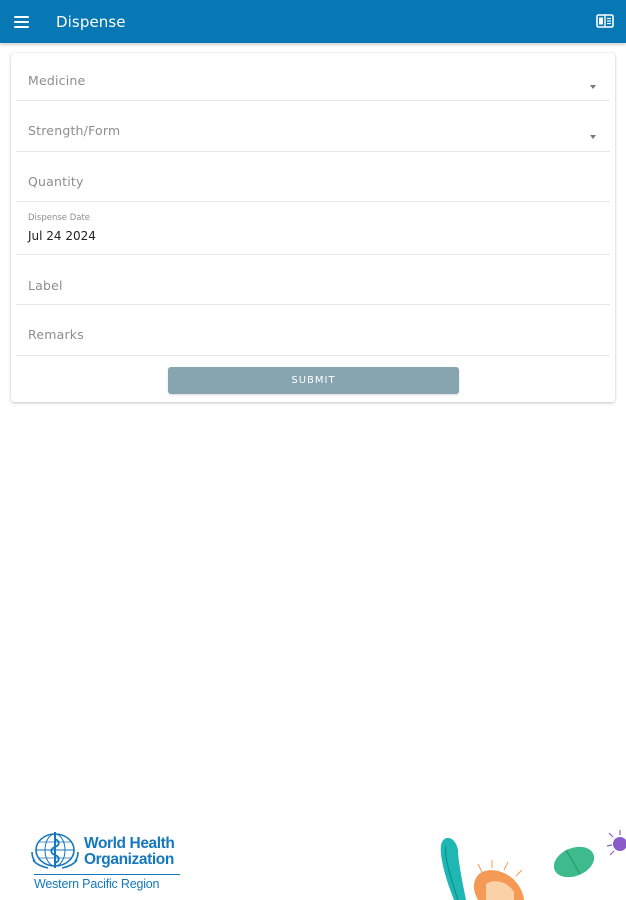 Image resolution: width=626 pixels, height=900 pixels. What do you see at coordinates (313, 280) in the screenshot?
I see `label-field: Label` at bounding box center [313, 280].